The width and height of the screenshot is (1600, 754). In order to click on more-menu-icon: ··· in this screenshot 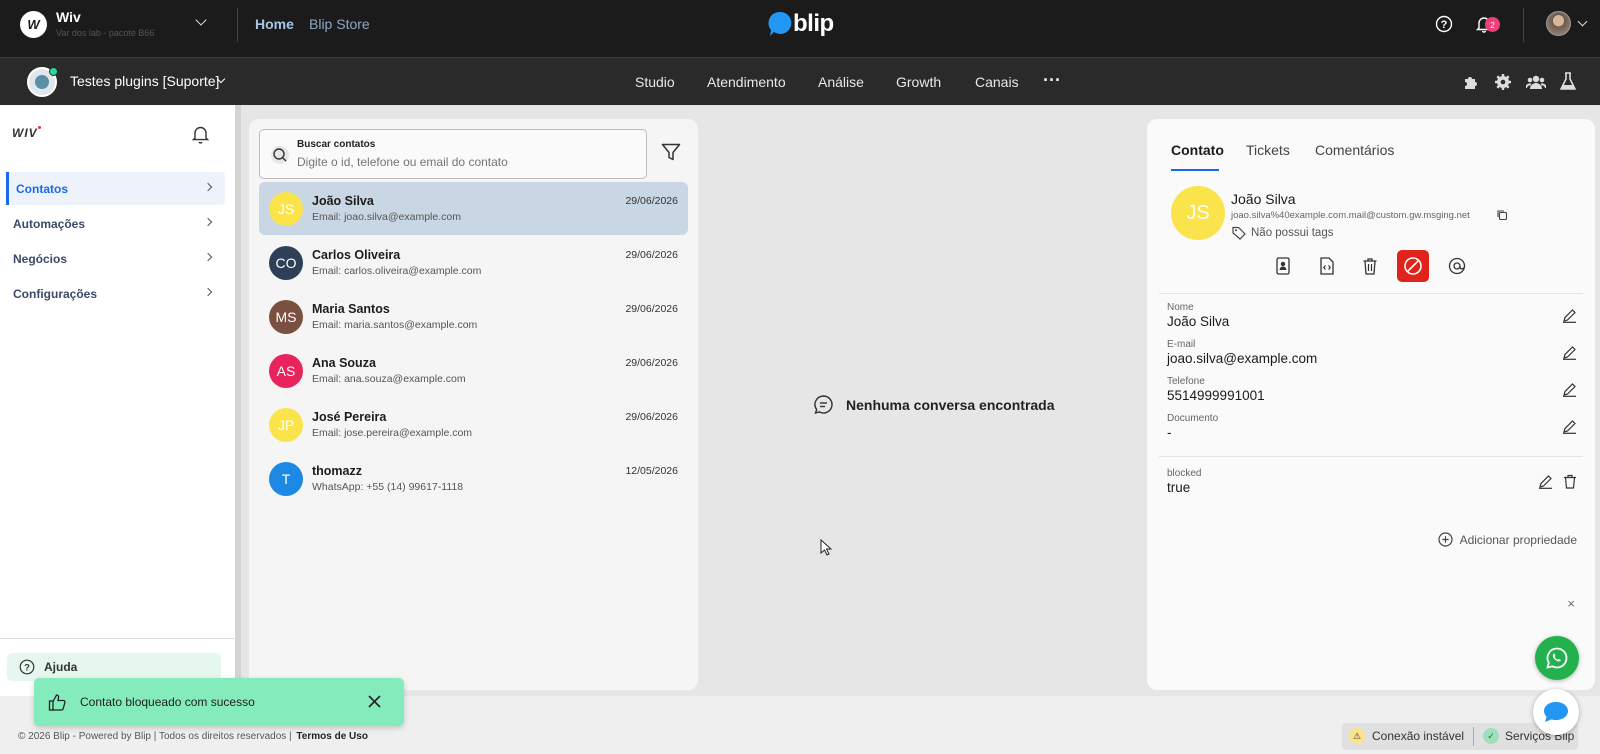, I will do `click(1052, 80)`.